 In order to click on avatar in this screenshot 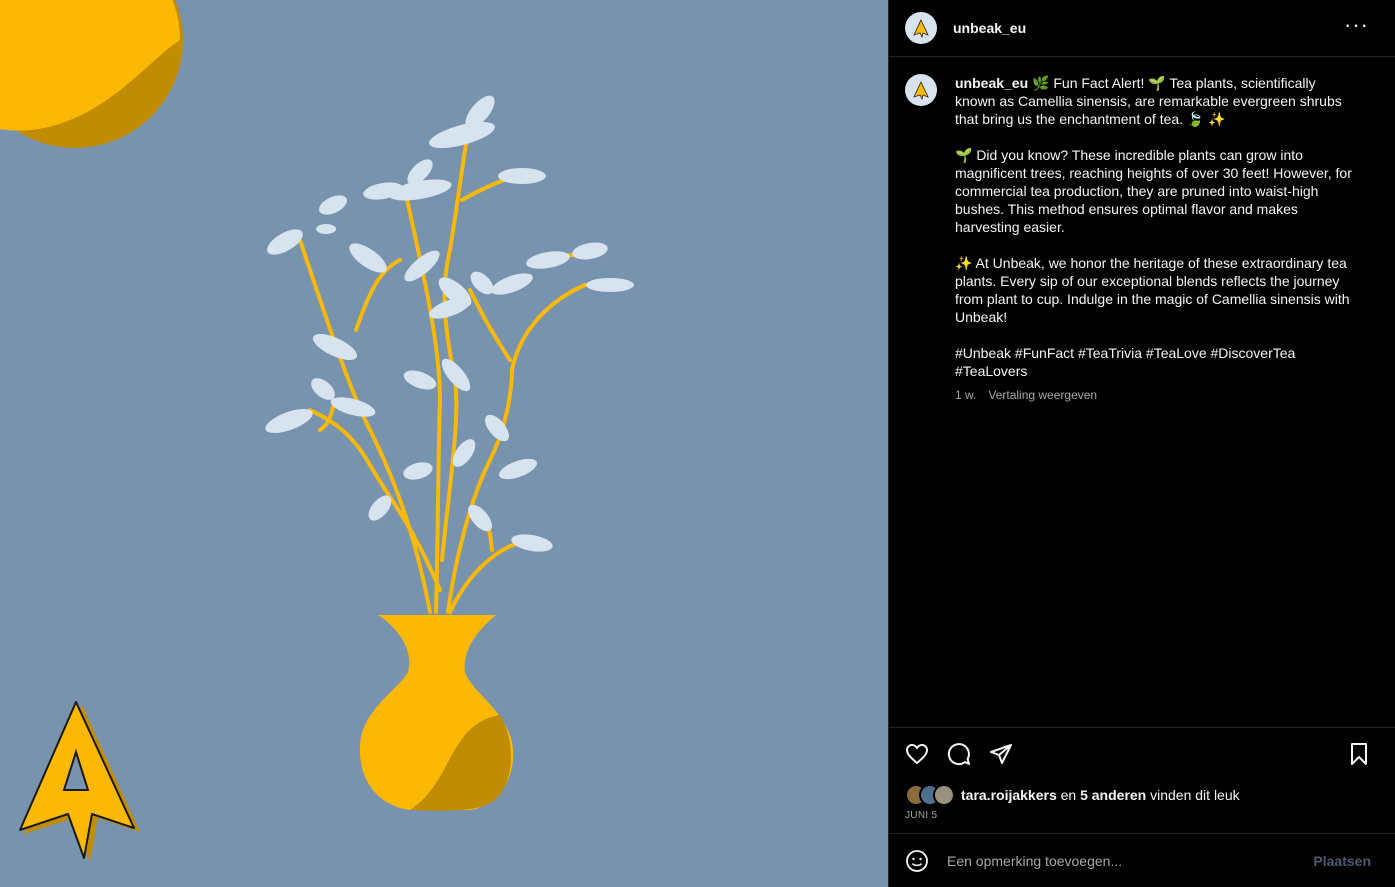, I will do `click(921, 28)`.